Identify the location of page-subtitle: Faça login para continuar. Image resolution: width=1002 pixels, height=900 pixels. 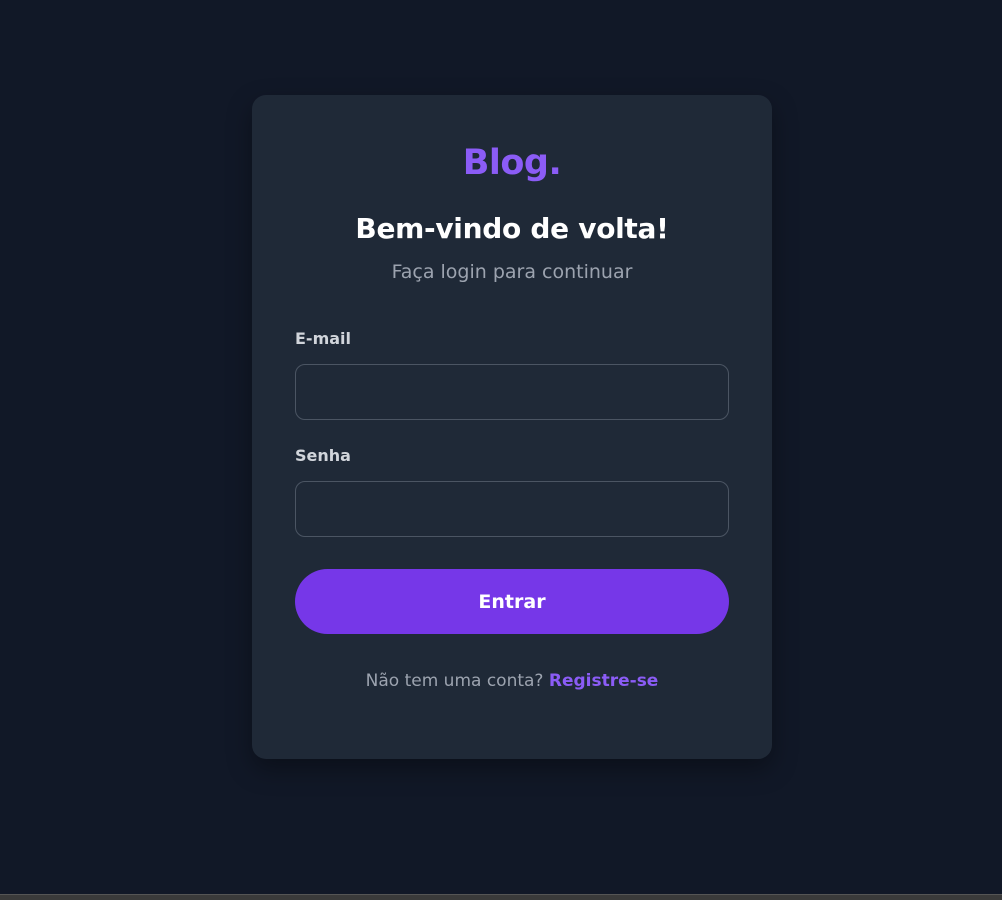
(512, 272).